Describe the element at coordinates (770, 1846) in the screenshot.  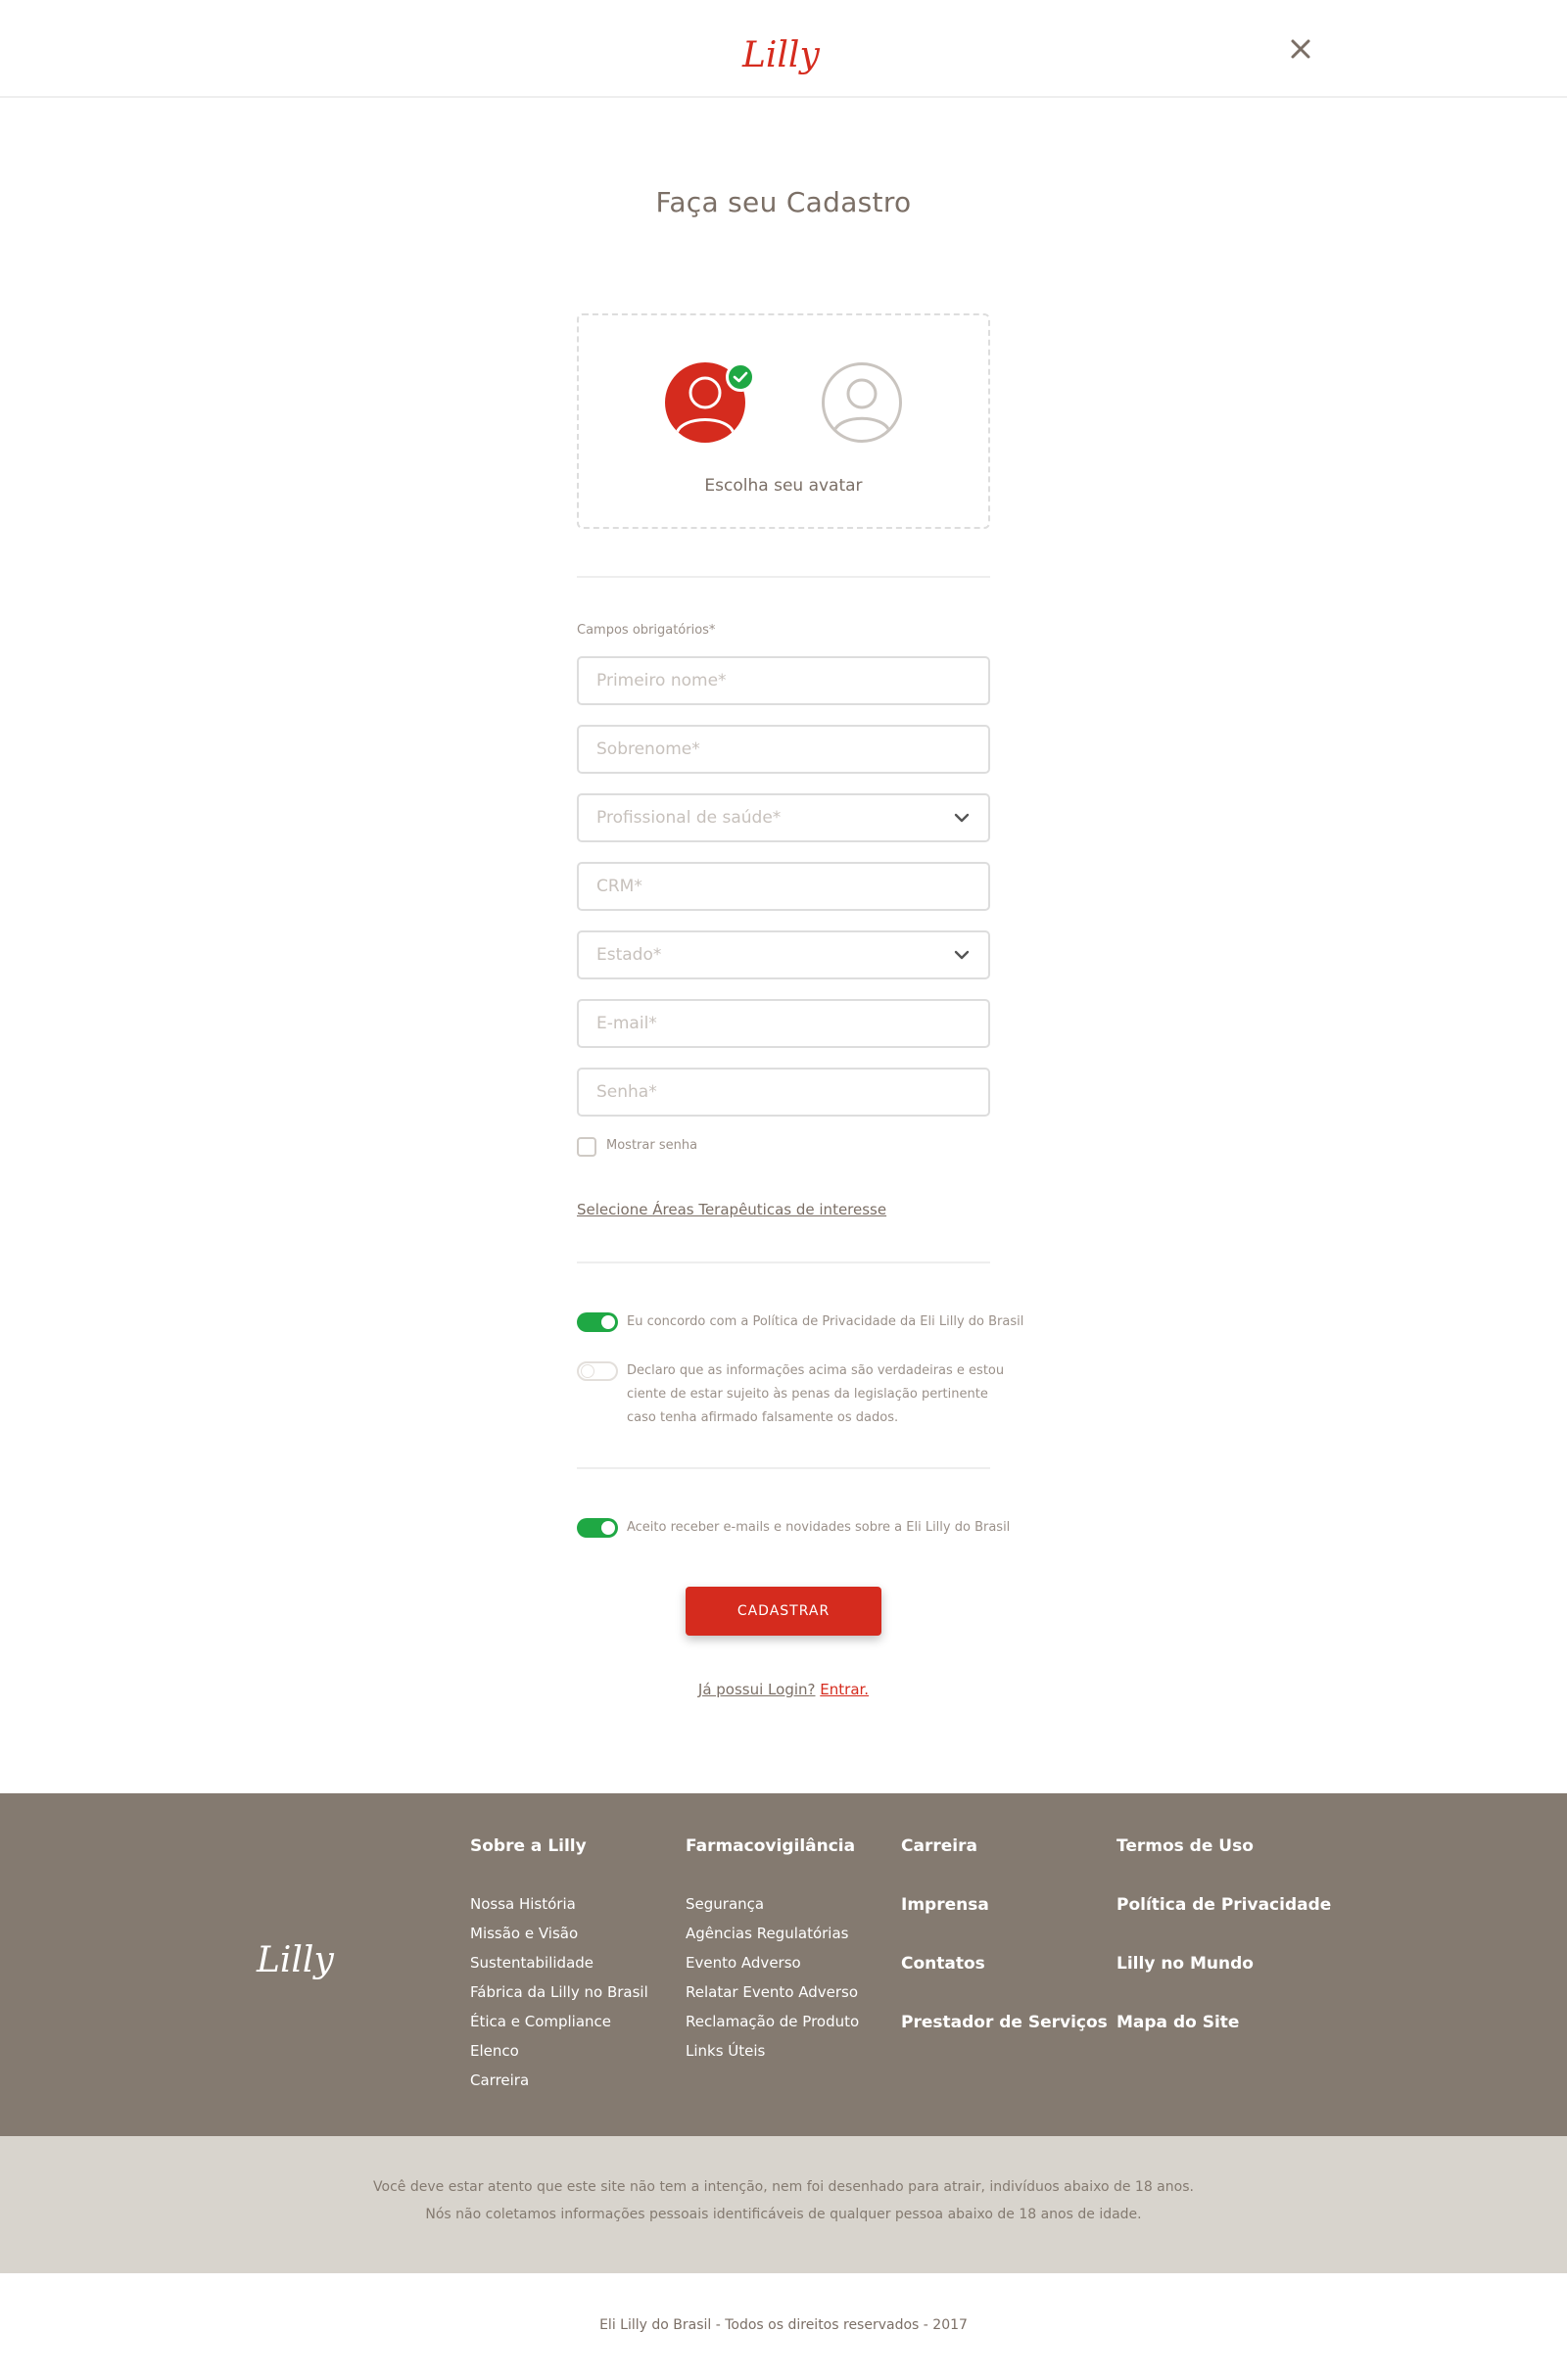
I see `footer-heading: Farmacovigilância` at that location.